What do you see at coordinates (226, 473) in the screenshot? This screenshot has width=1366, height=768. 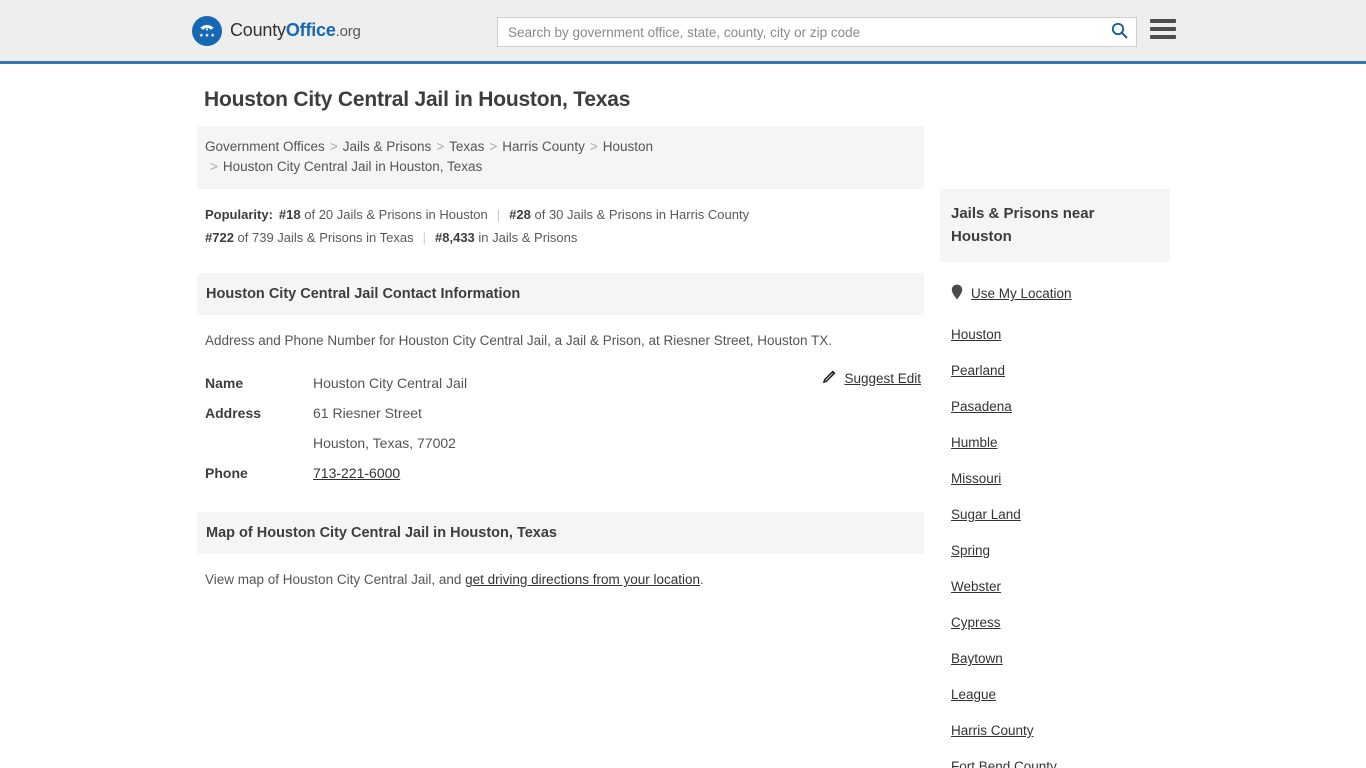 I see `contact-label: Phone` at bounding box center [226, 473].